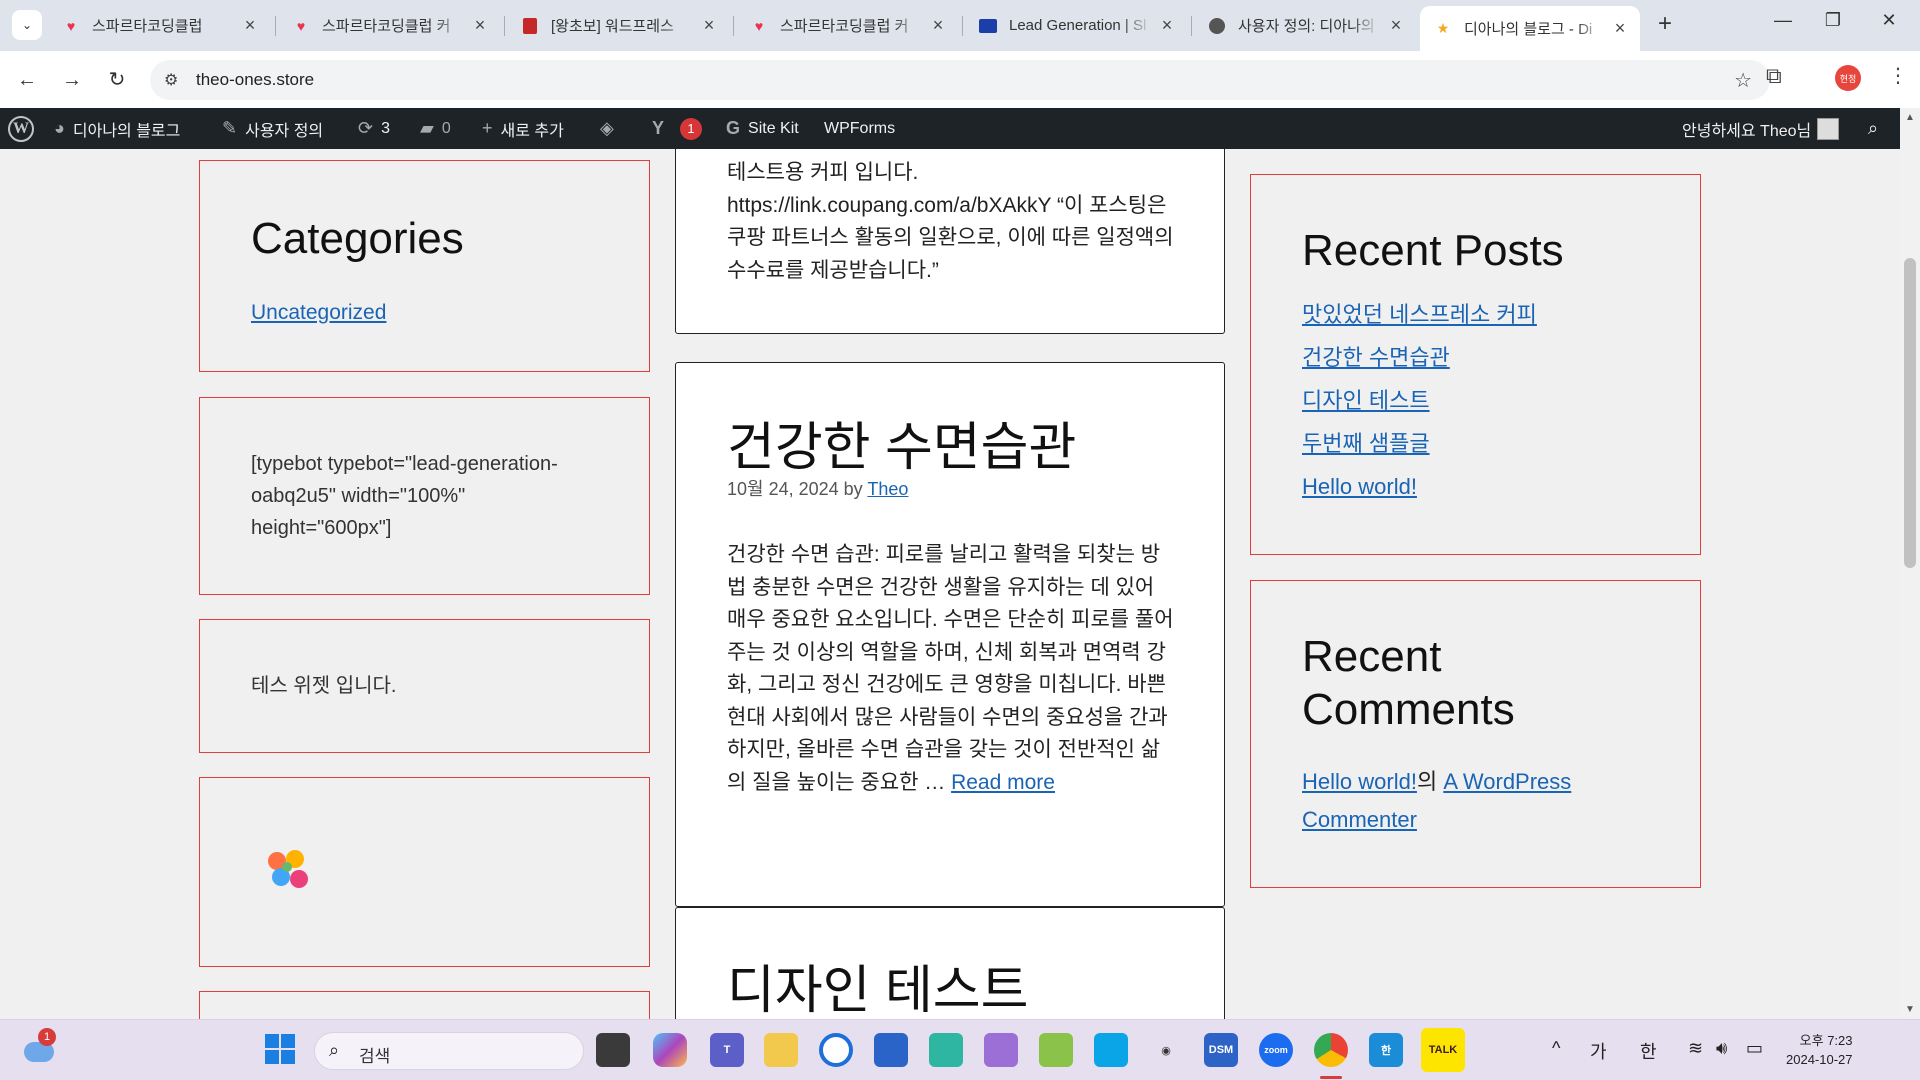 This screenshot has width=1920, height=1080. Describe the element at coordinates (171, 80) in the screenshot. I see `site-info-icon: ⚙` at that location.